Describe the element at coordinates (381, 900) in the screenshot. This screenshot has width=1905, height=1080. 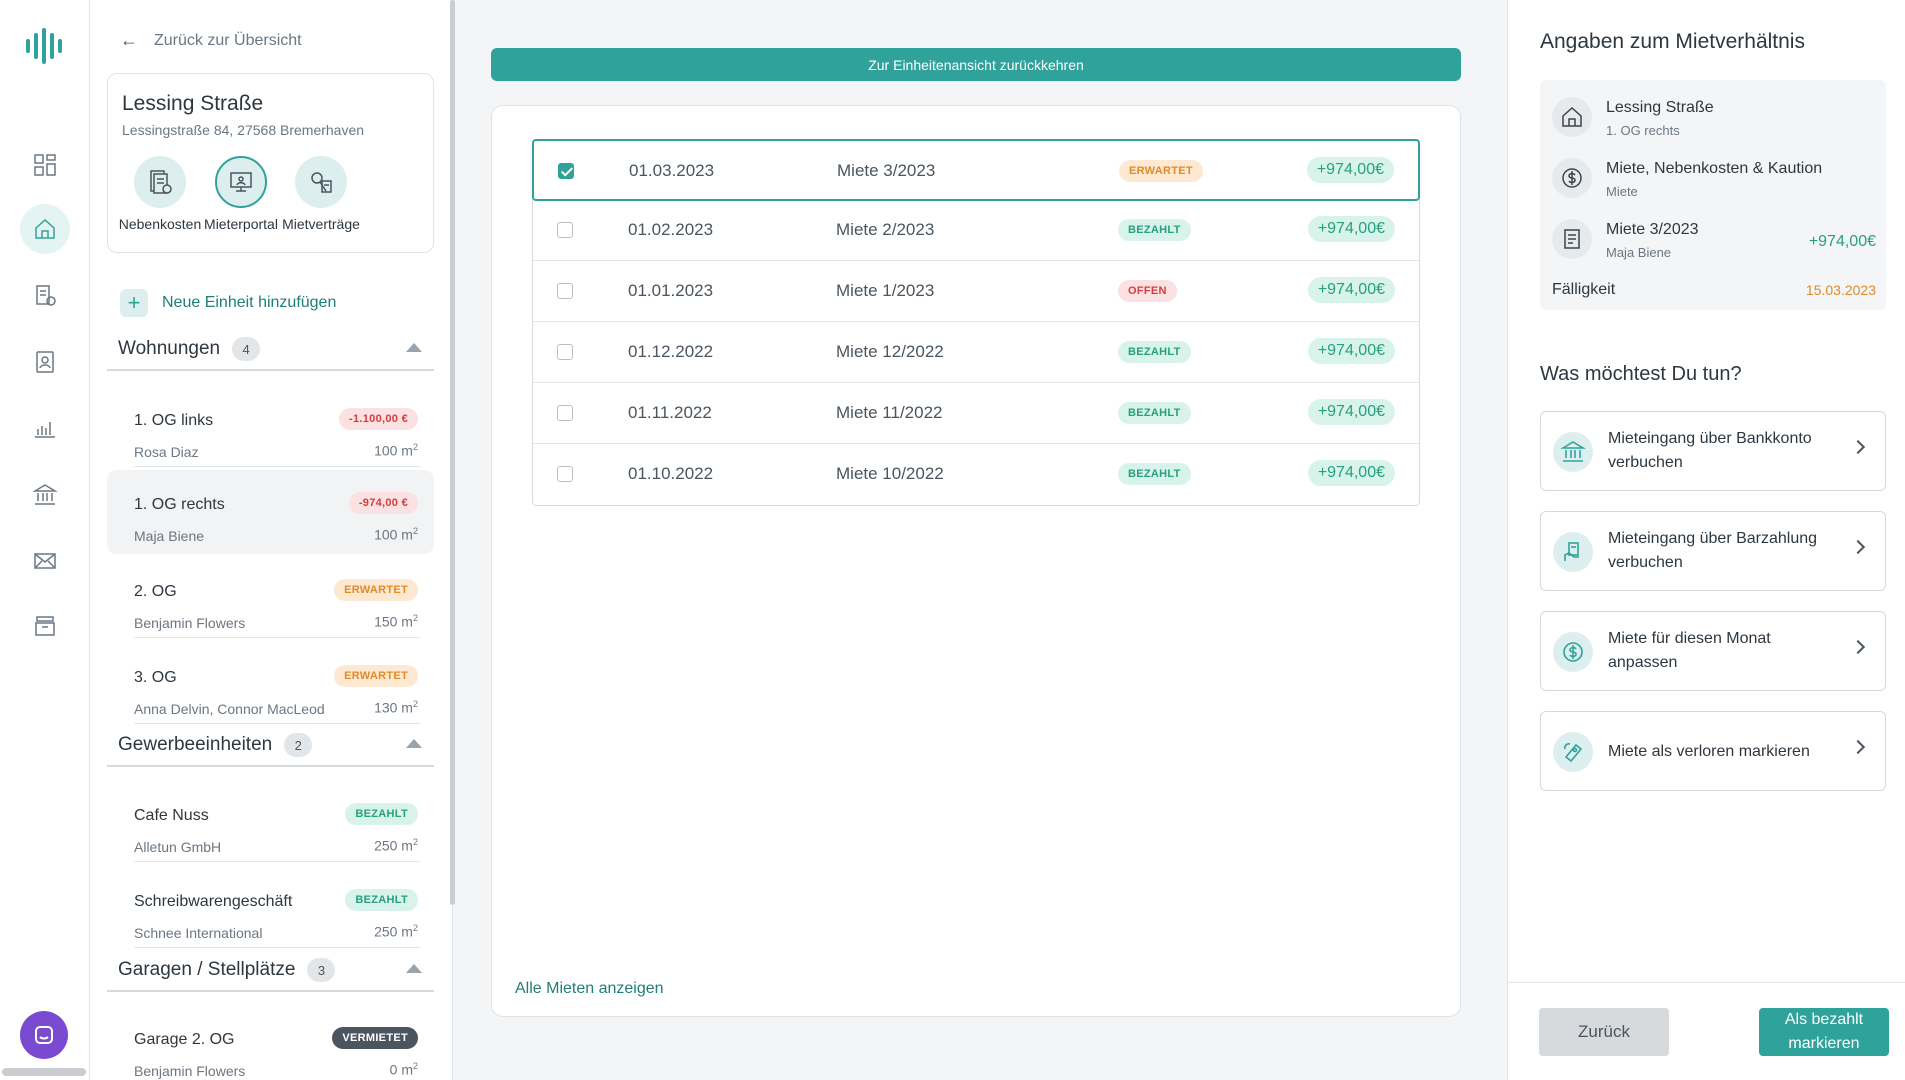
I see `status-badge: BEZAHLT` at that location.